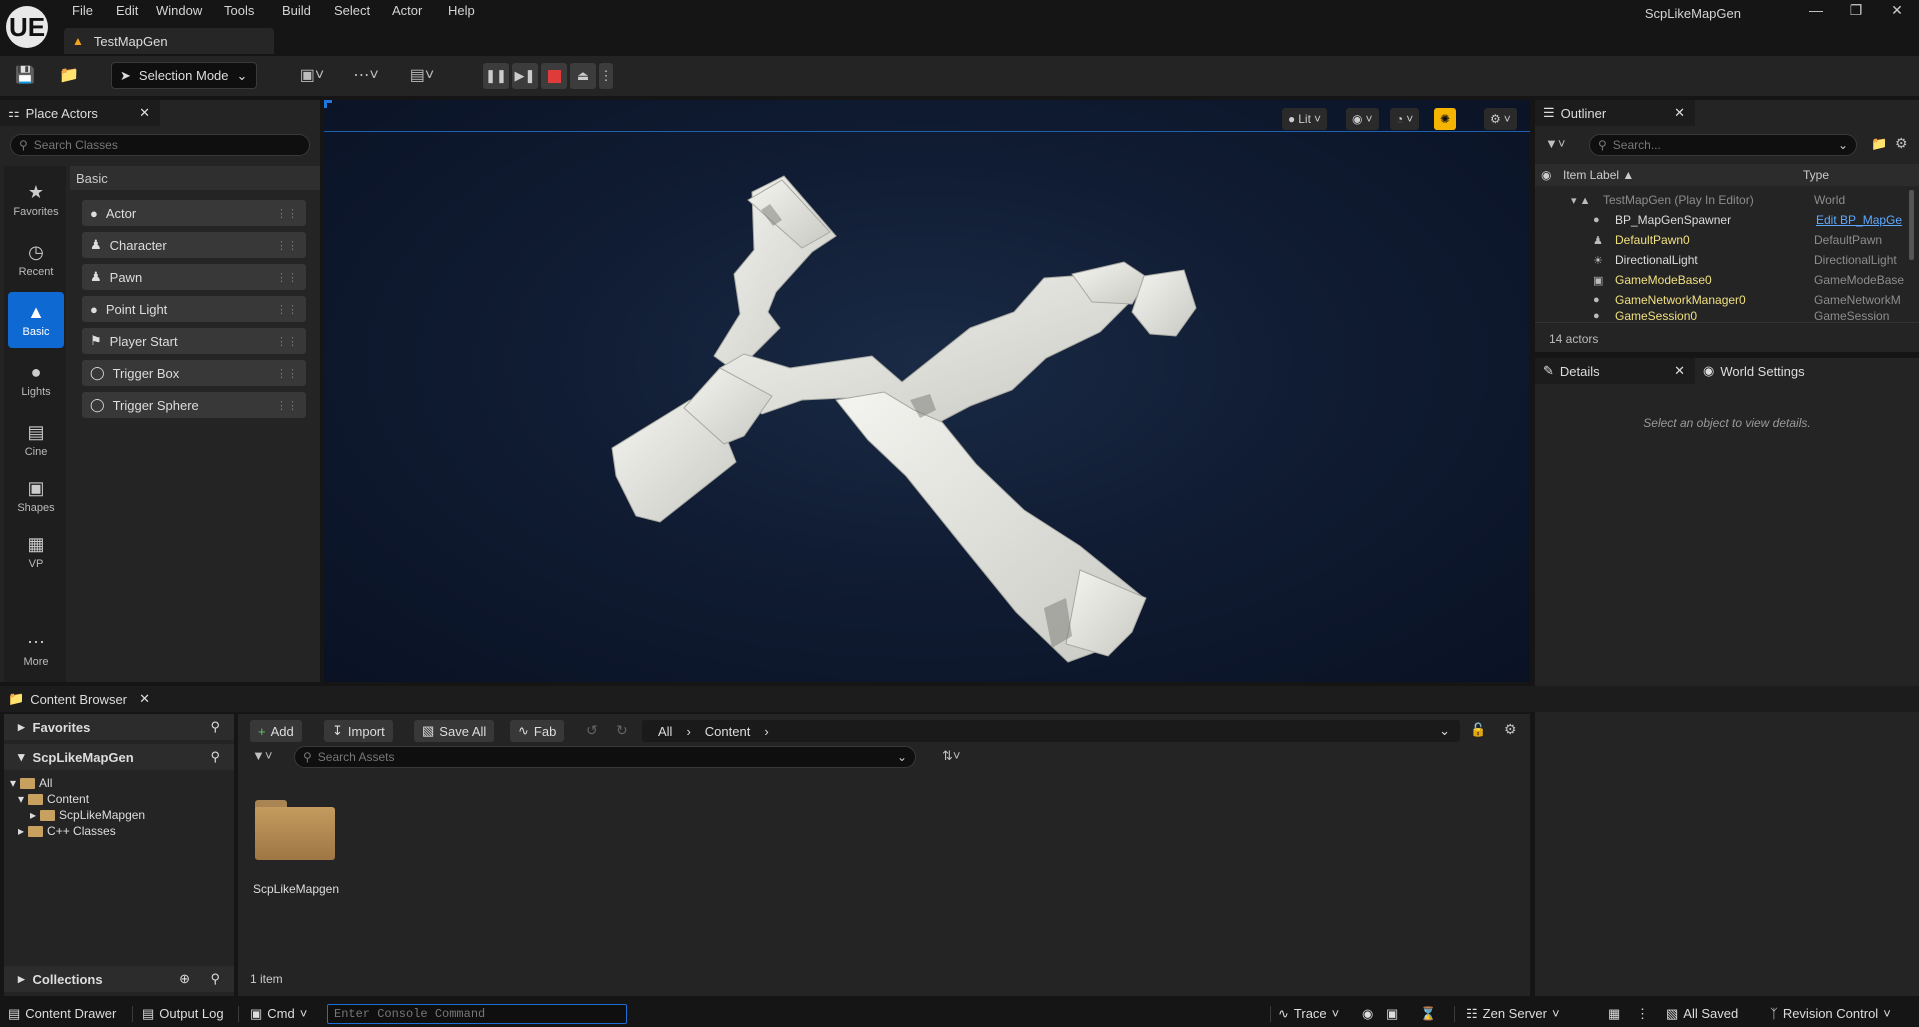  What do you see at coordinates (605, 757) in the screenshot?
I see `search-assets-input: ⚲ Search Assets ⌄` at bounding box center [605, 757].